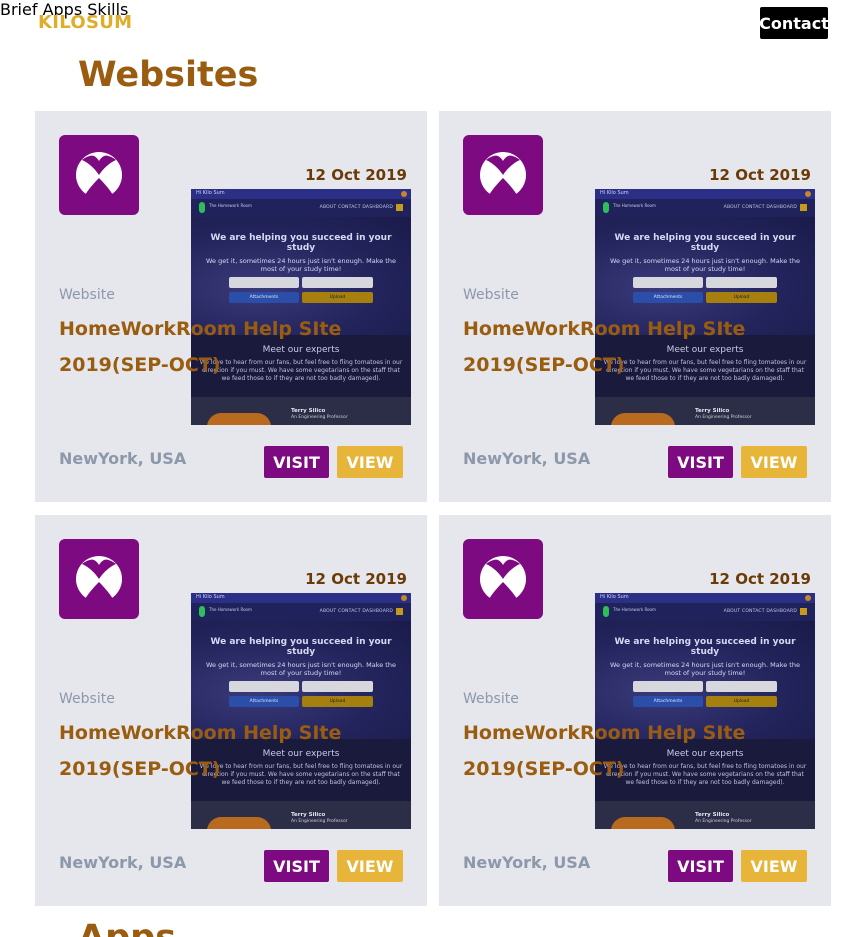  I want to click on contact-button: Contact, so click(794, 23).